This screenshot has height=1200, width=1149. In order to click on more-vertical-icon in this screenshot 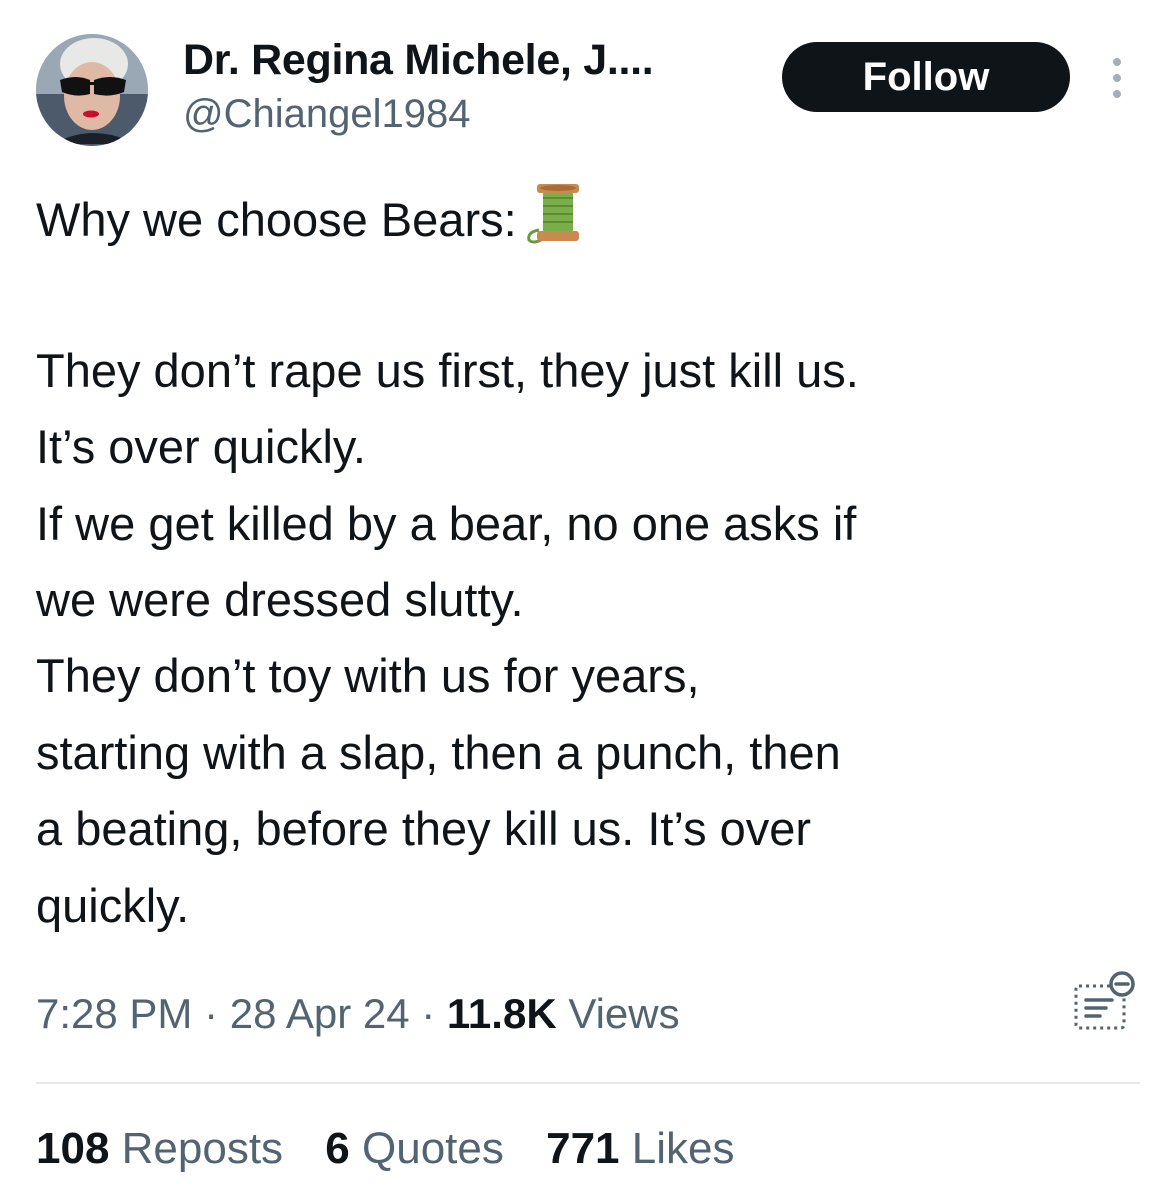, I will do `click(1117, 78)`.